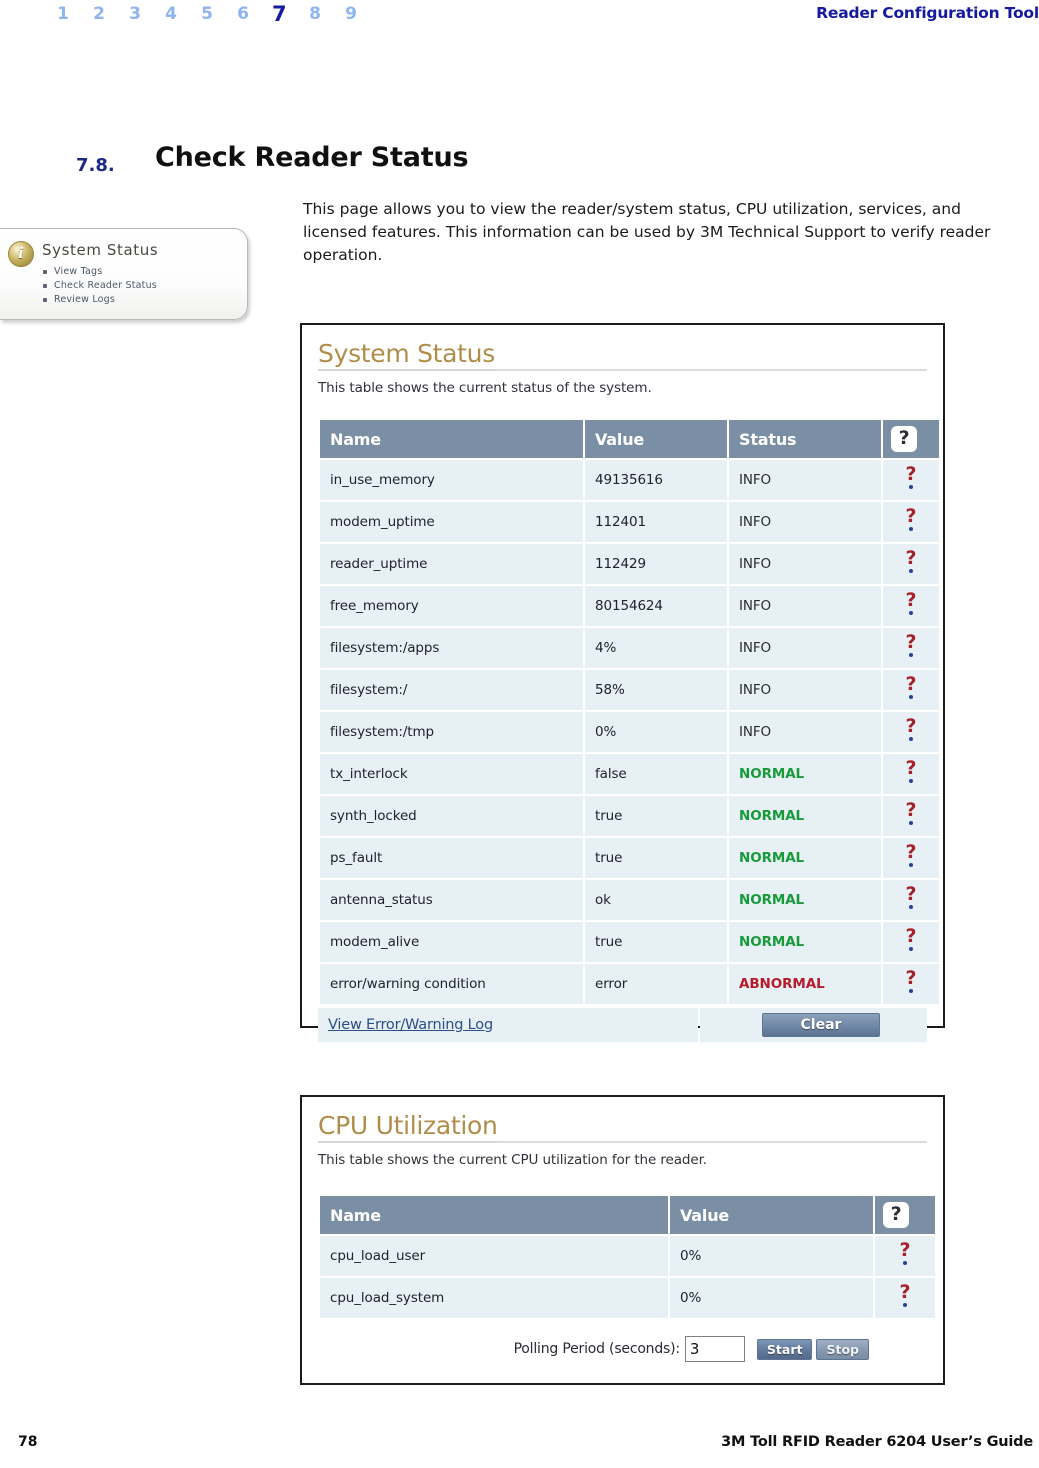 This screenshot has width=1039, height=1468. What do you see at coordinates (627, 1215) in the screenshot?
I see `table-header-row: Name Value` at bounding box center [627, 1215].